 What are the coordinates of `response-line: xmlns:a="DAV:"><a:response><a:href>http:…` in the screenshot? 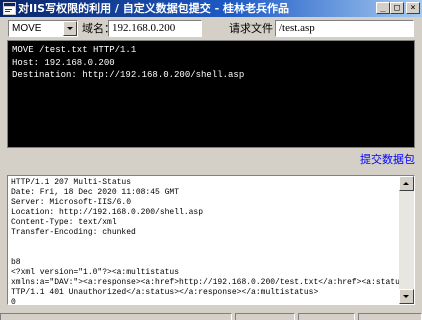 It's located at (205, 282).